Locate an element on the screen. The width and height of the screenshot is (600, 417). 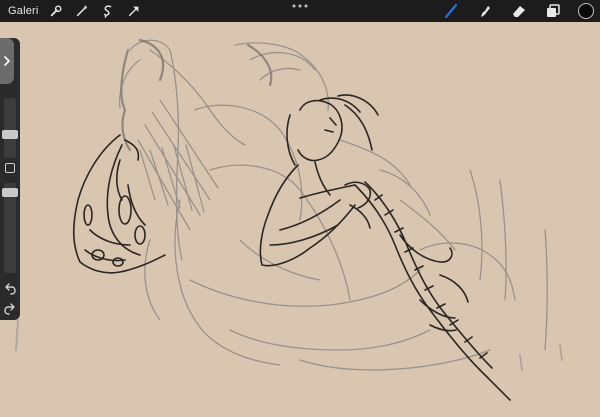
brush-icon is located at coordinates (451, 11).